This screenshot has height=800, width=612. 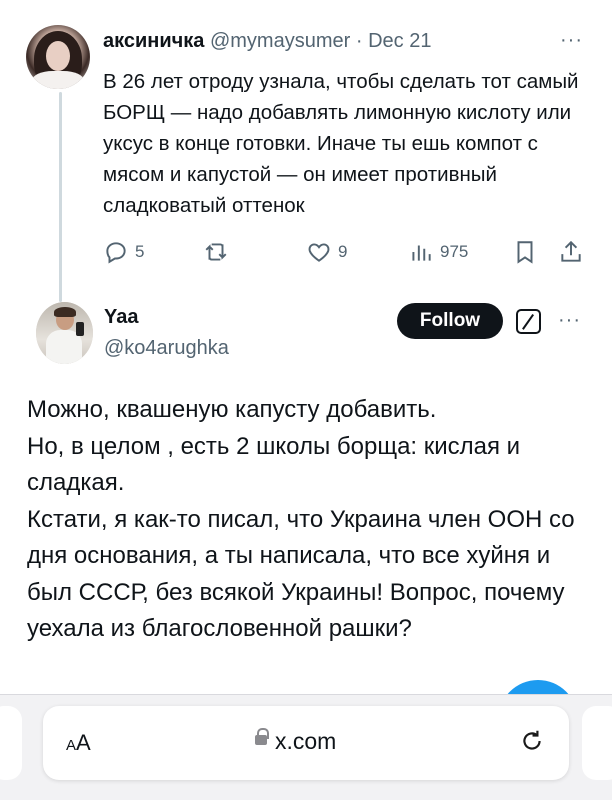 What do you see at coordinates (438, 252) in the screenshot?
I see `views-button: 975` at bounding box center [438, 252].